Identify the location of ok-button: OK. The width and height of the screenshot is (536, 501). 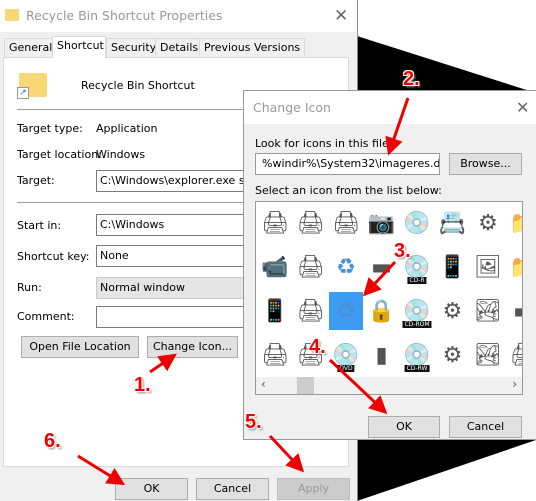
(151, 489).